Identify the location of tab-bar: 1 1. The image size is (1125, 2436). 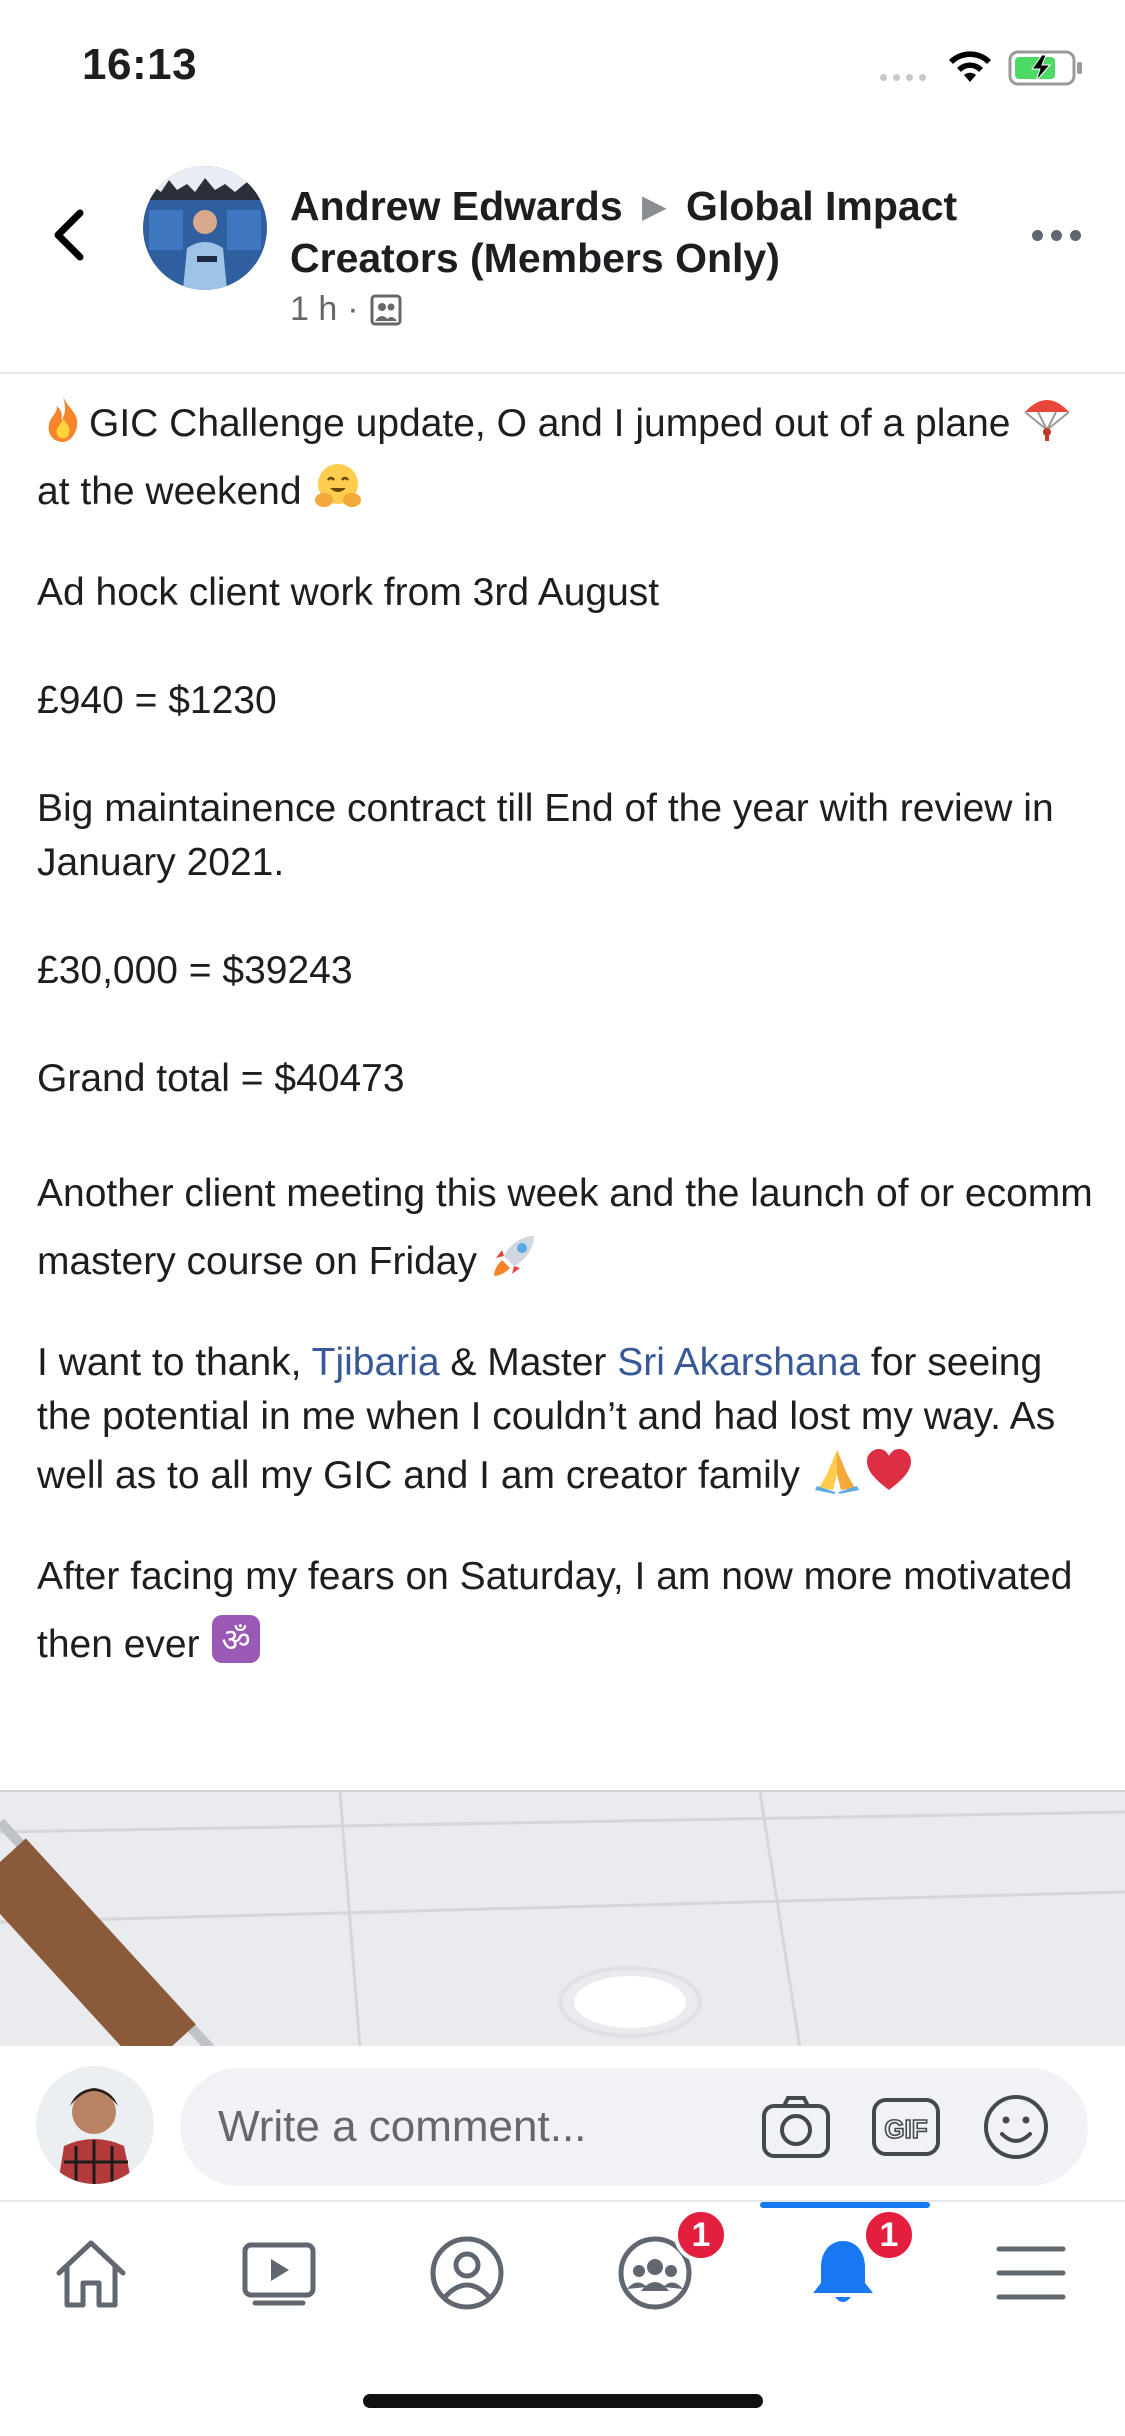
(562, 2282).